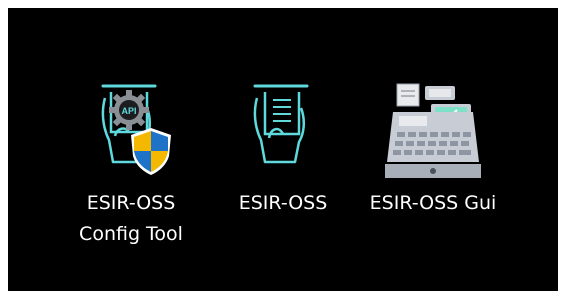 Image resolution: width=564 pixels, height=297 pixels. What do you see at coordinates (281, 124) in the screenshot?
I see `receipt-hand-icon` at bounding box center [281, 124].